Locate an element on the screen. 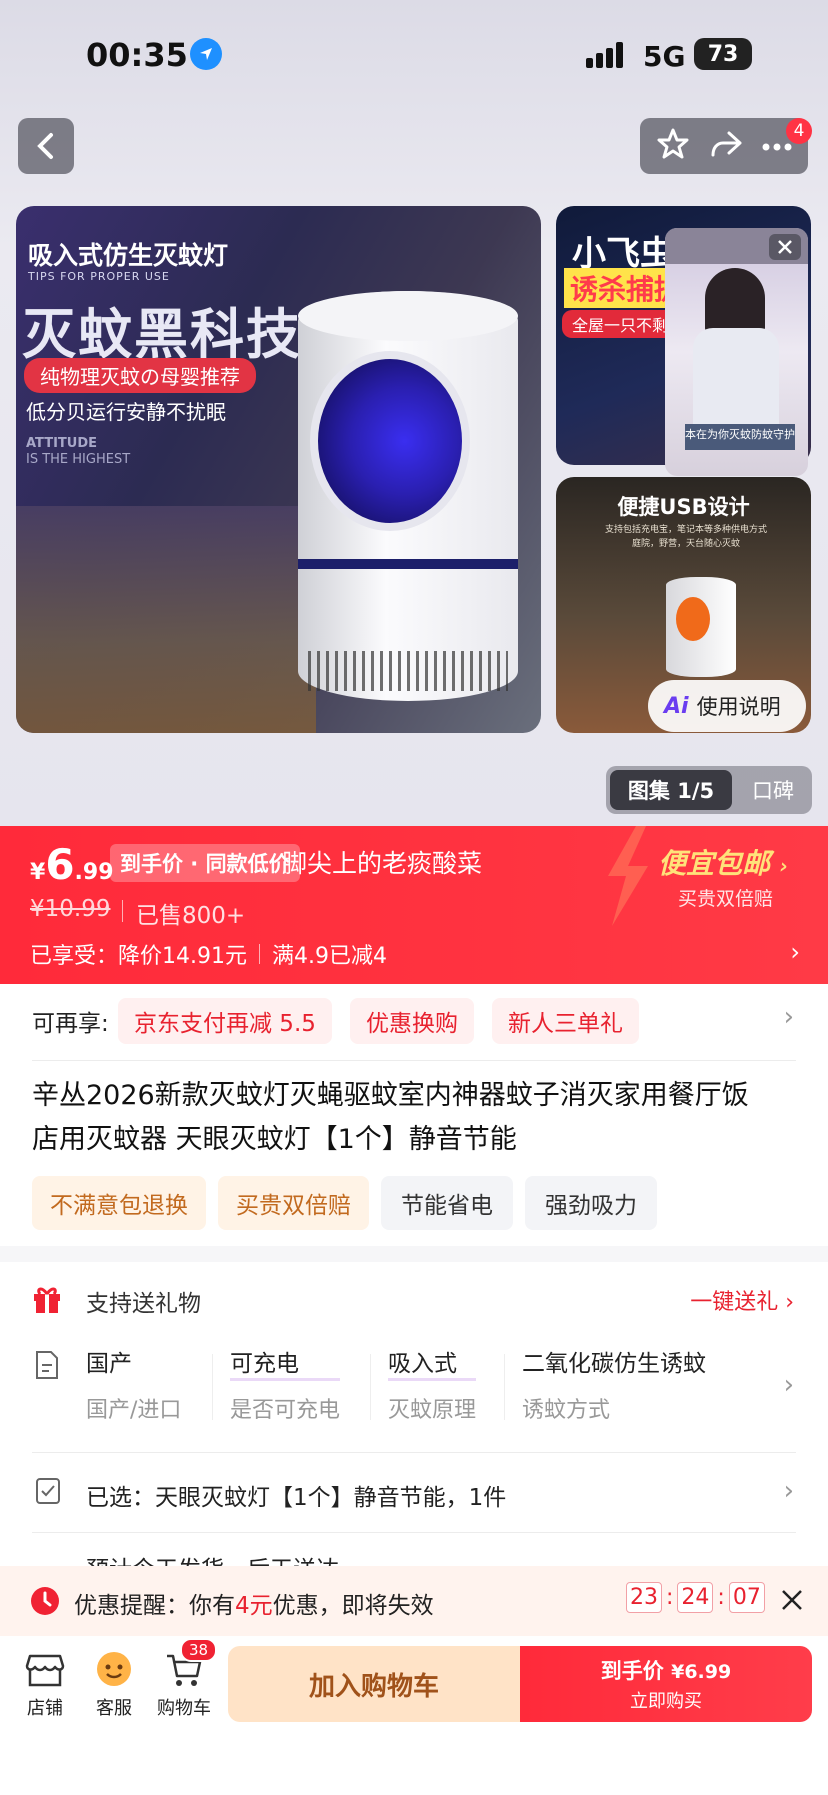 Image resolution: width=828 pixels, height=1795 pixels. lamp-illustration is located at coordinates (408, 501).